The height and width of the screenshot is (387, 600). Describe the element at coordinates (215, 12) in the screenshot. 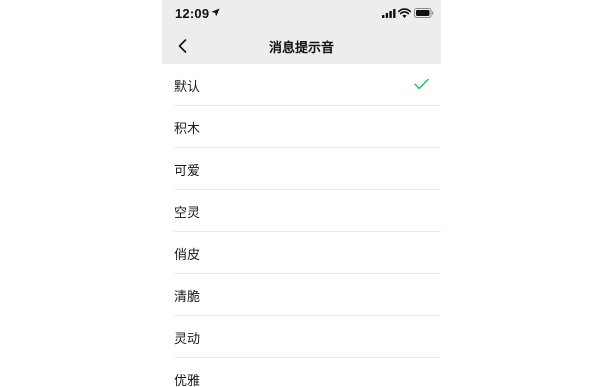

I see `location-arrow-icon` at that location.